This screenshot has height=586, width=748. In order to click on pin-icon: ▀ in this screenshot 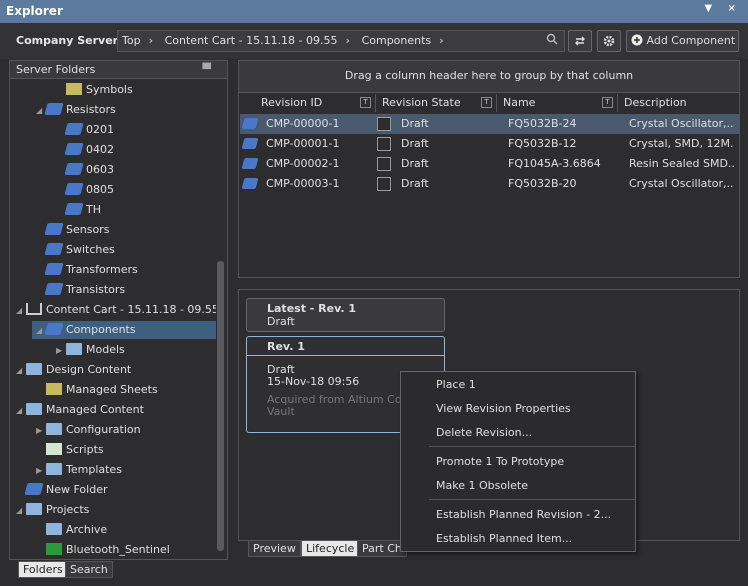, I will do `click(207, 69)`.